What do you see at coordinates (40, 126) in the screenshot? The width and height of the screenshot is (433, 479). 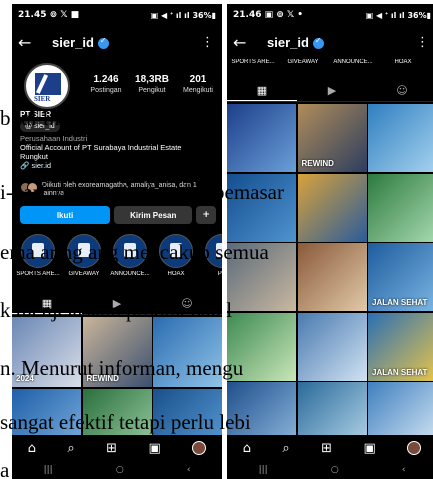 I see `threads-badge: @ sier_id` at bounding box center [40, 126].